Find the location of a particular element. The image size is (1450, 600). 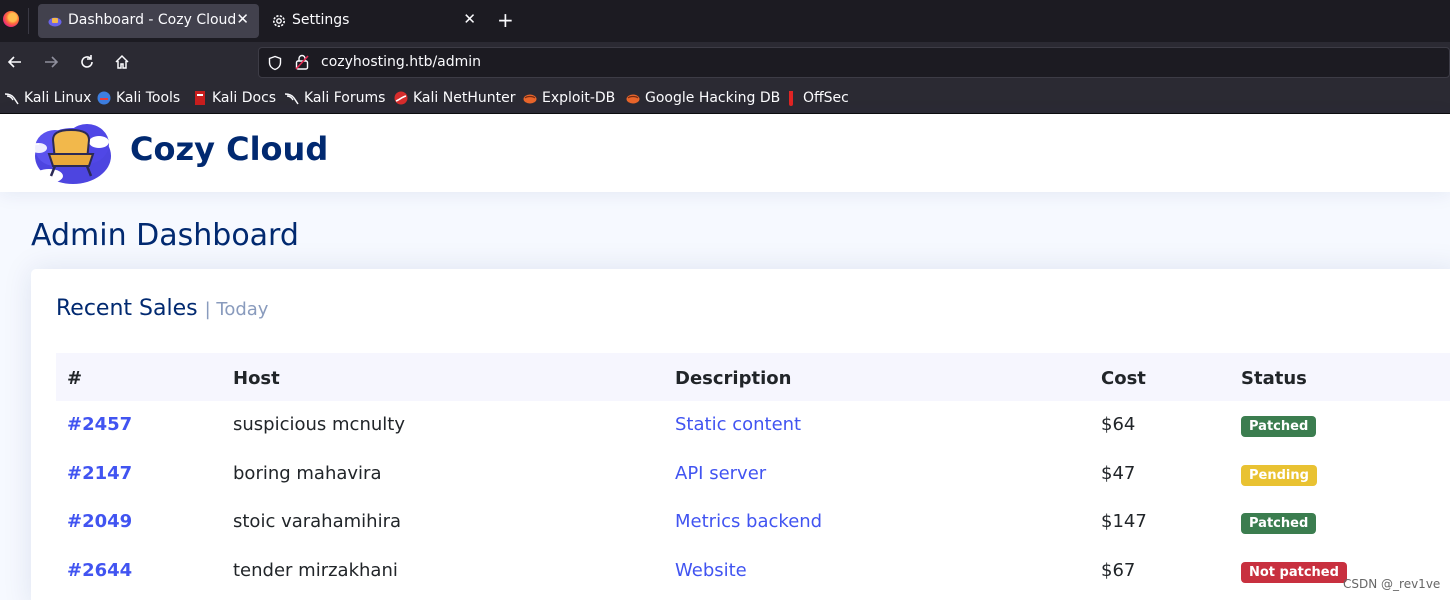

bookmark-exploit-db: Exploit-DB is located at coordinates (568, 98).